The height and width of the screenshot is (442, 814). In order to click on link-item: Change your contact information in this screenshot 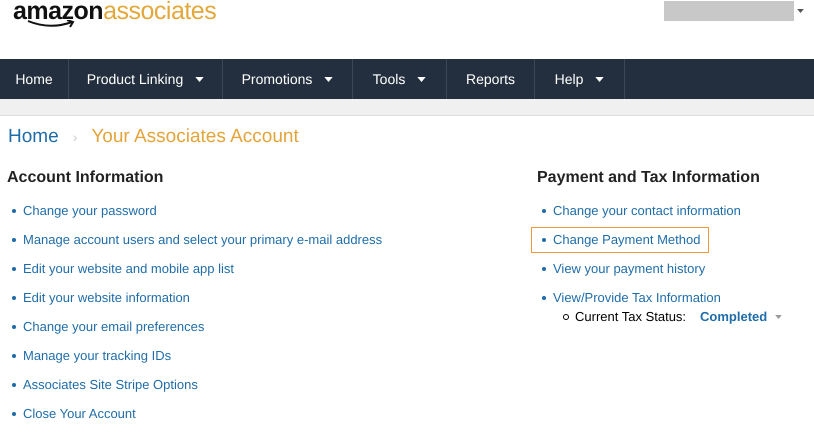, I will do `click(640, 211)`.